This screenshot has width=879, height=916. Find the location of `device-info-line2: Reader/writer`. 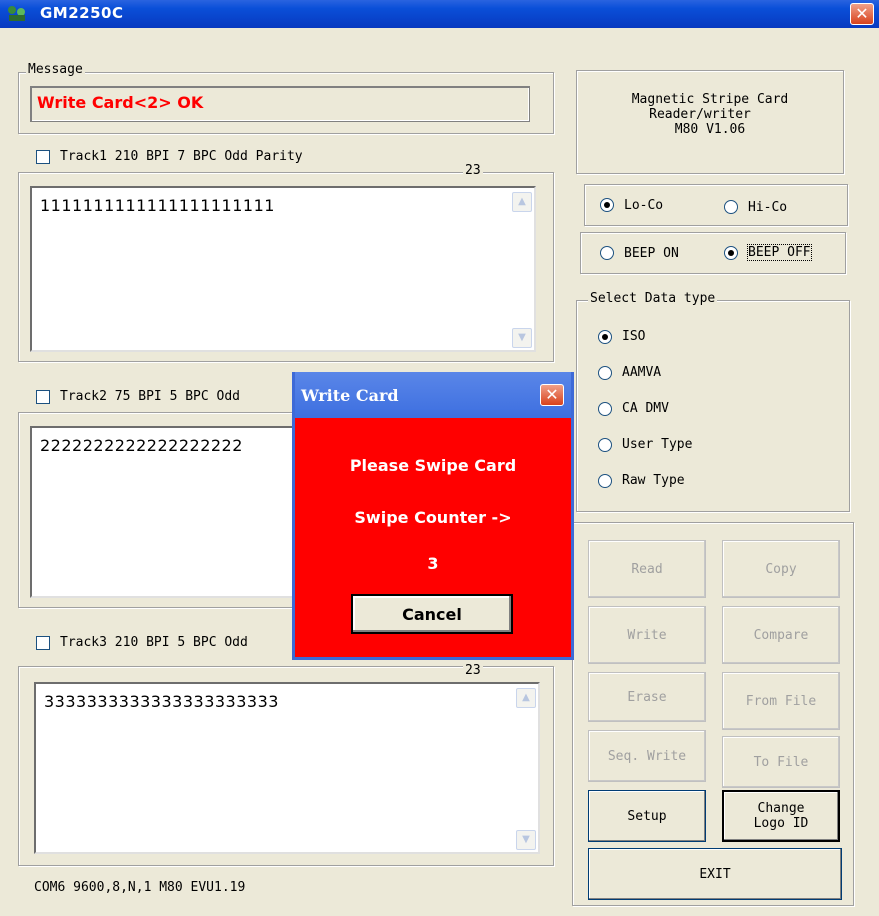

device-info-line2: Reader/writer is located at coordinates (700, 114).